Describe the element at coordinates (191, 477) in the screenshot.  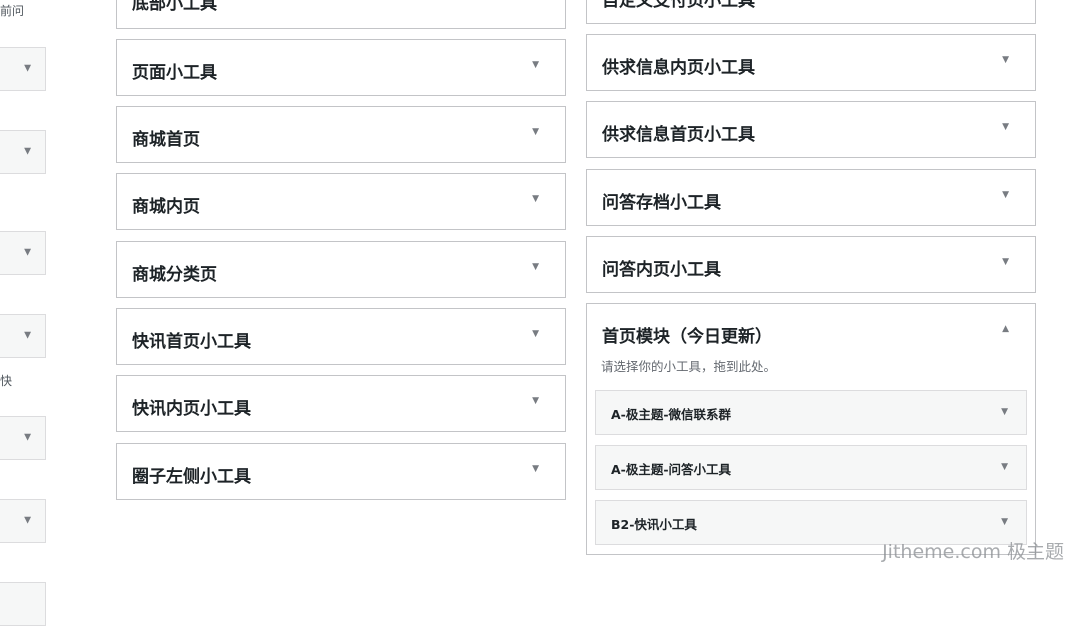
I see `sidebar-title: 圈子左侧小工具` at that location.